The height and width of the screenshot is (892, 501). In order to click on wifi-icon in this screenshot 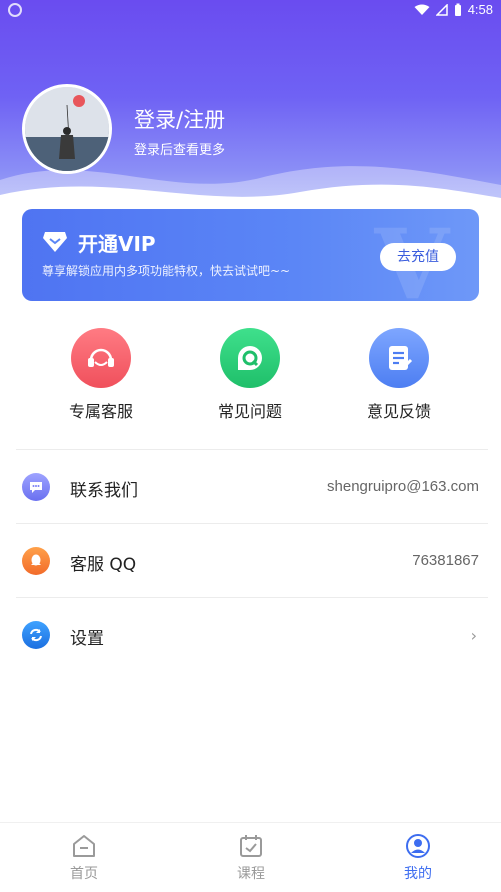, I will do `click(422, 9)`.